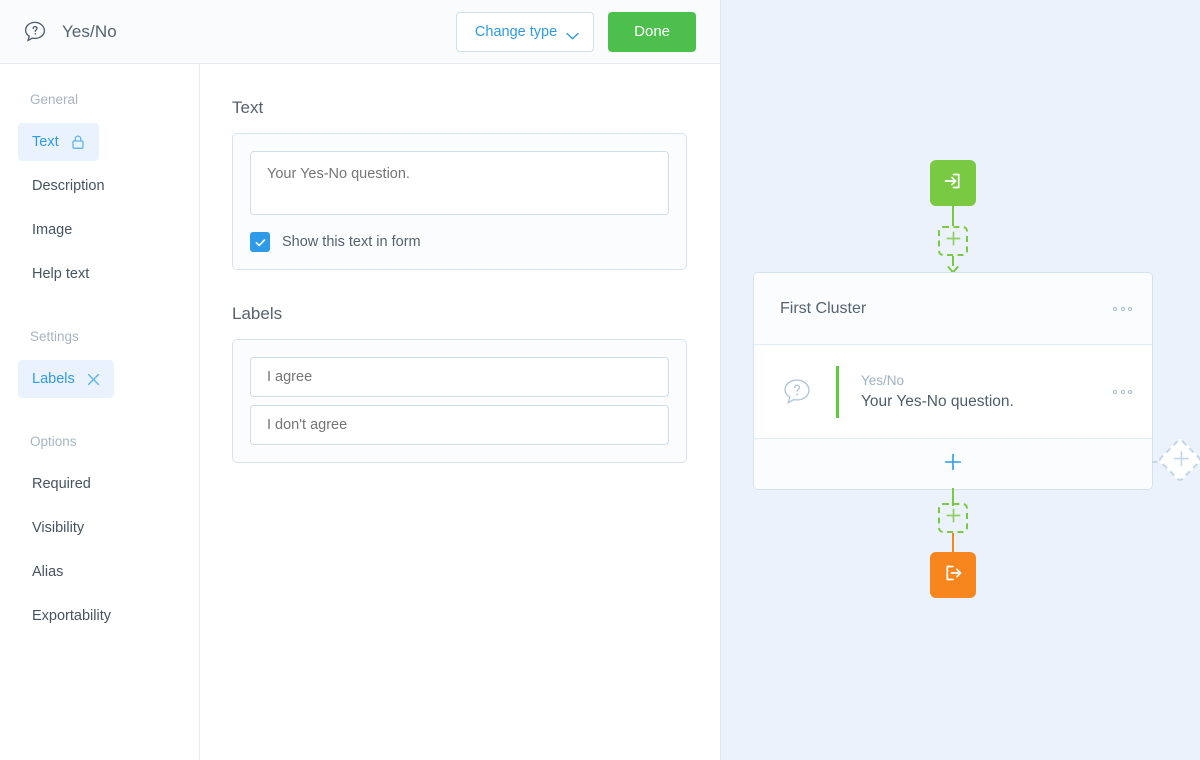 This screenshot has width=1200, height=760. I want to click on sidebar-item-alias: Alias, so click(47, 572).